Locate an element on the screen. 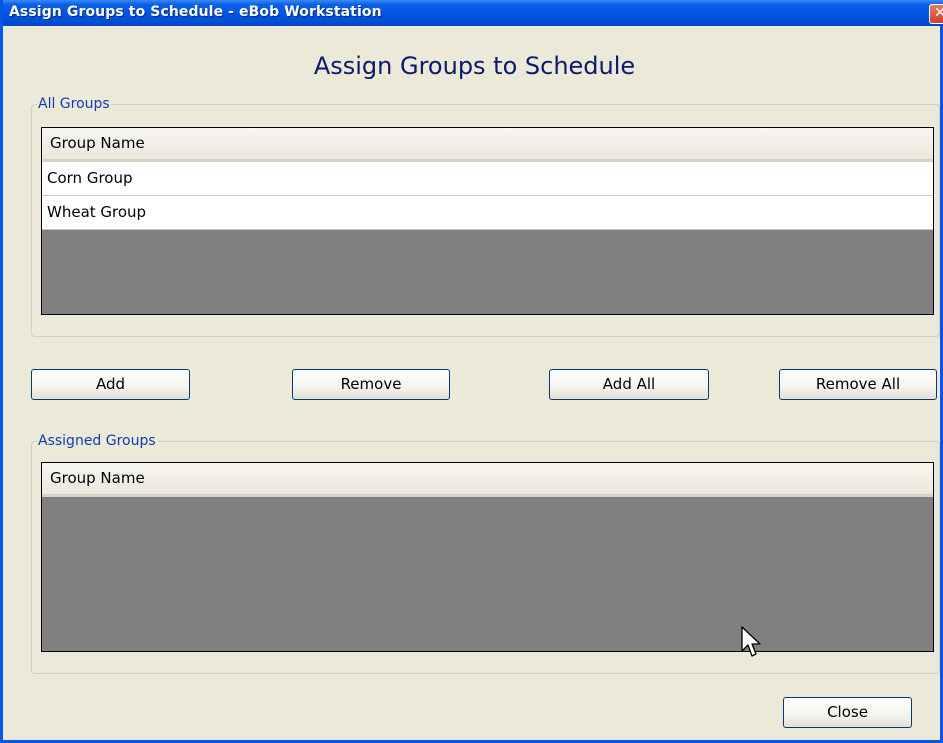  table-row: Corn Group is located at coordinates (487, 179).